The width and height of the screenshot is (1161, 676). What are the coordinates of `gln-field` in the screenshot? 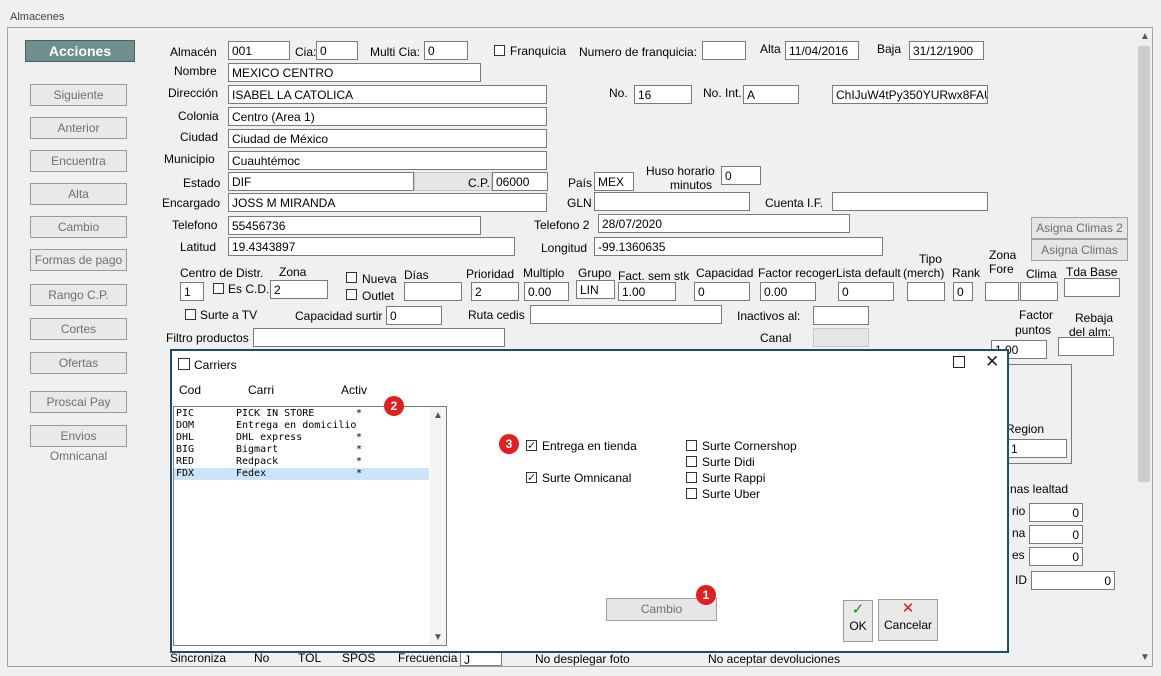 It's located at (672, 201).